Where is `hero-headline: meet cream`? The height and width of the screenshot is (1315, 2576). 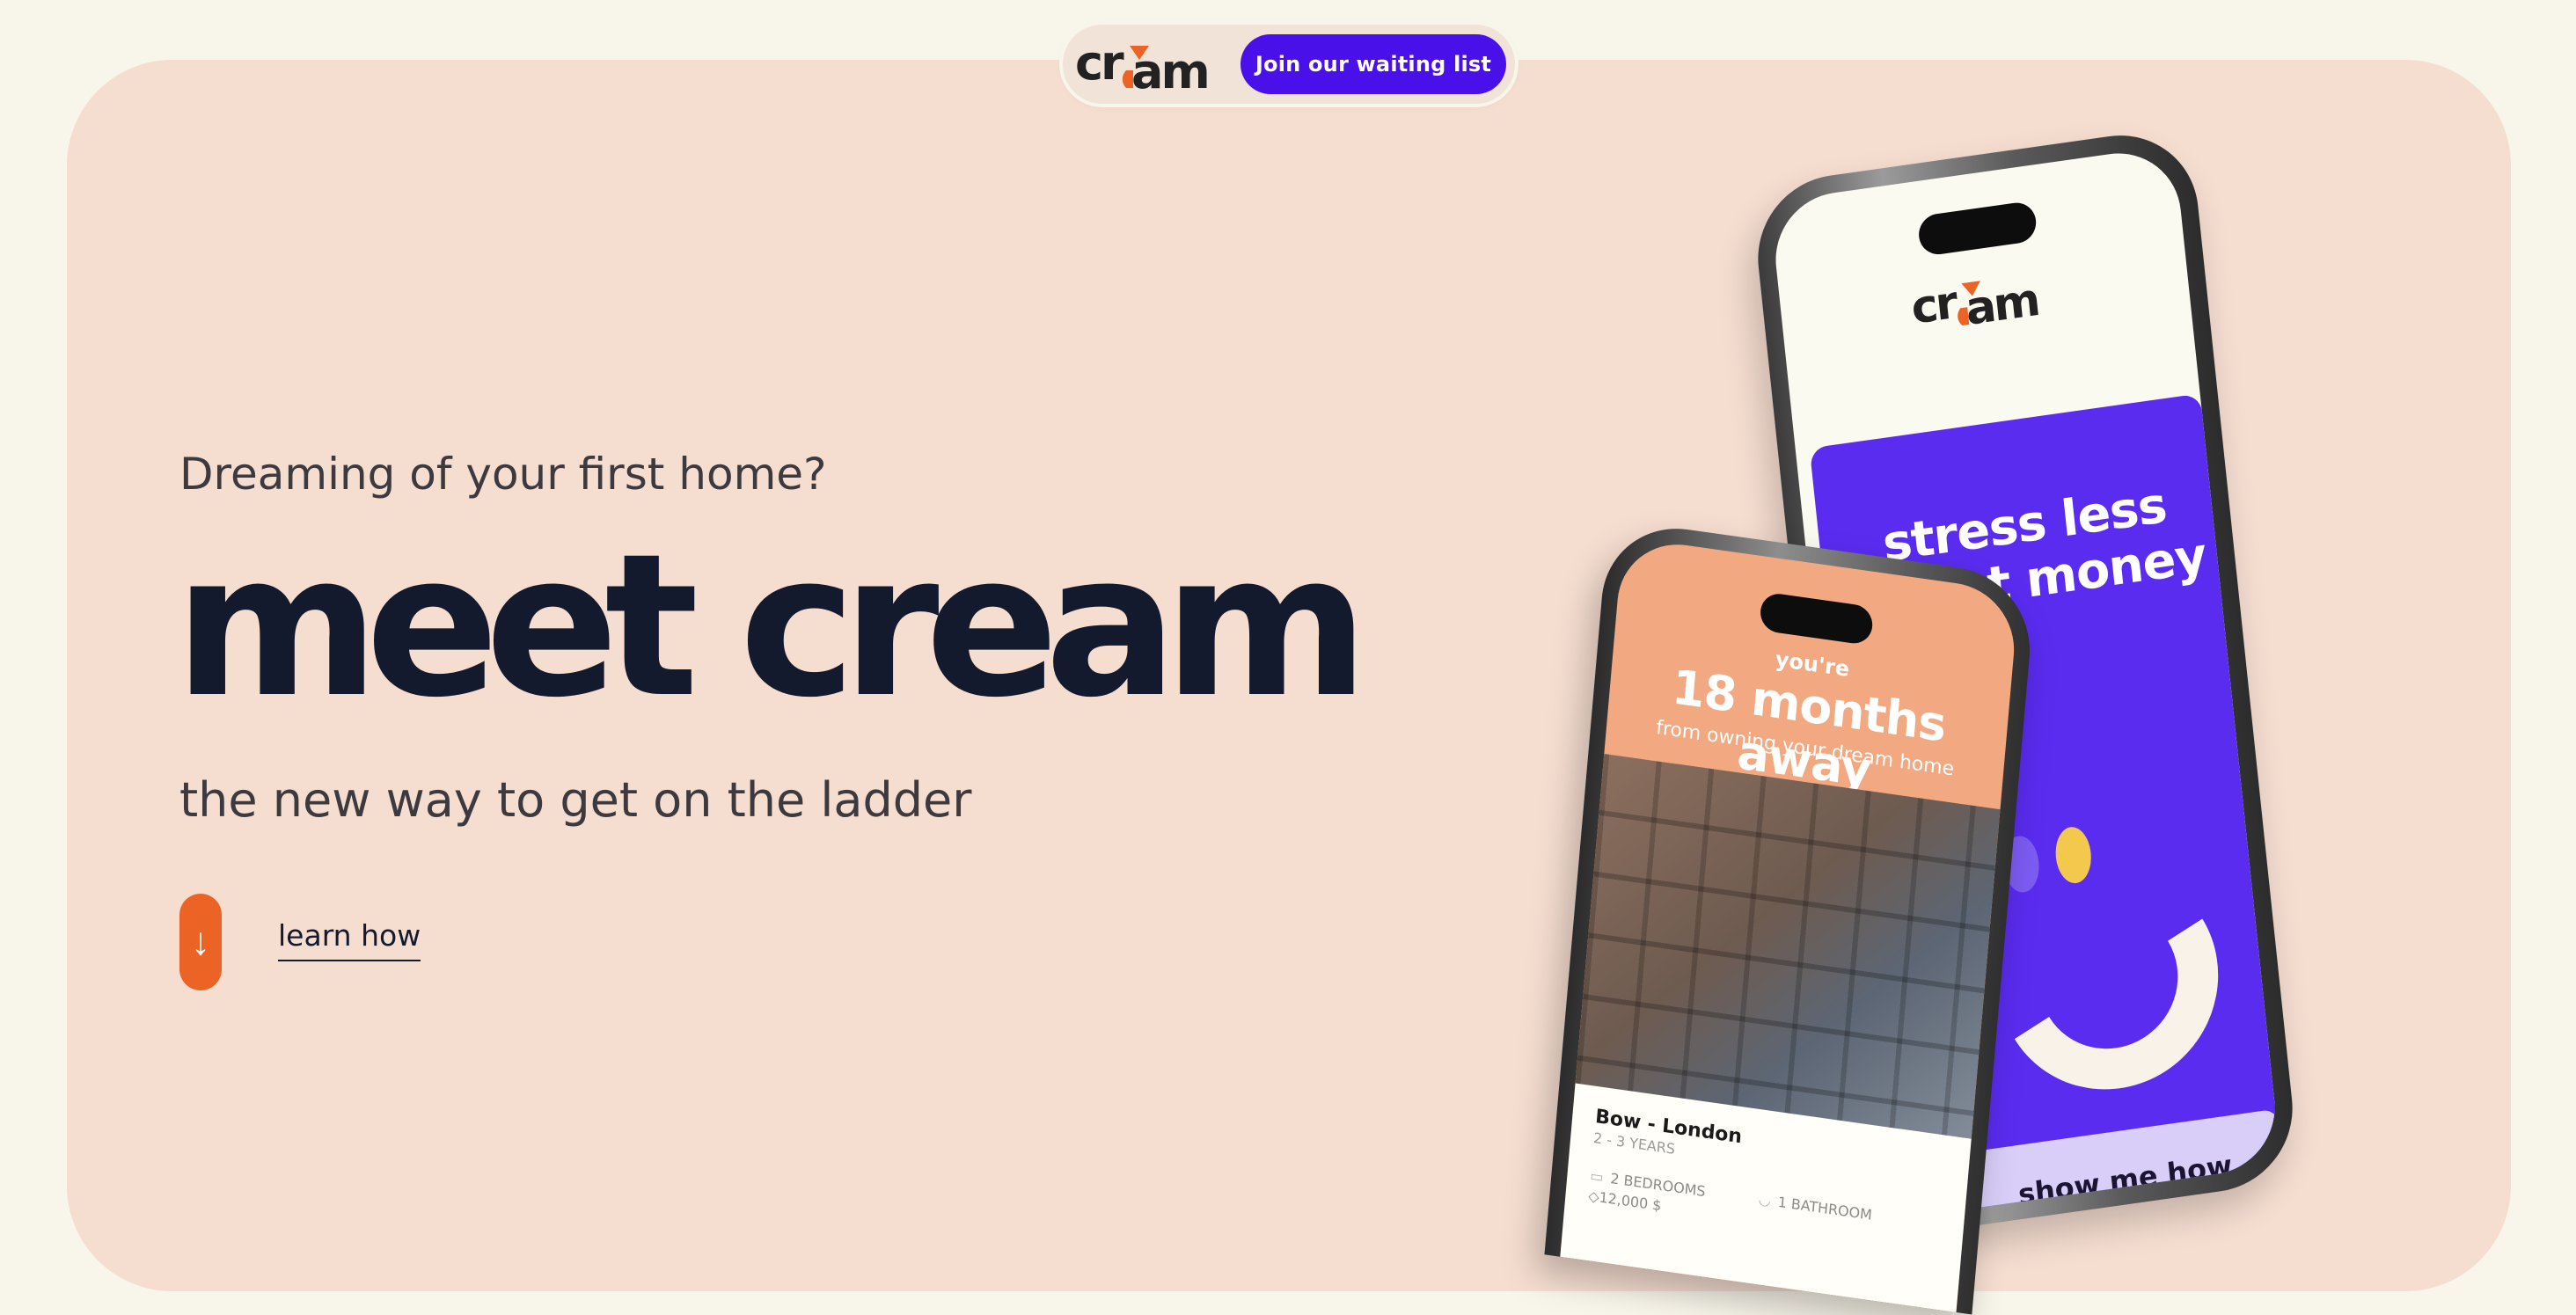 hero-headline: meet cream is located at coordinates (771, 626).